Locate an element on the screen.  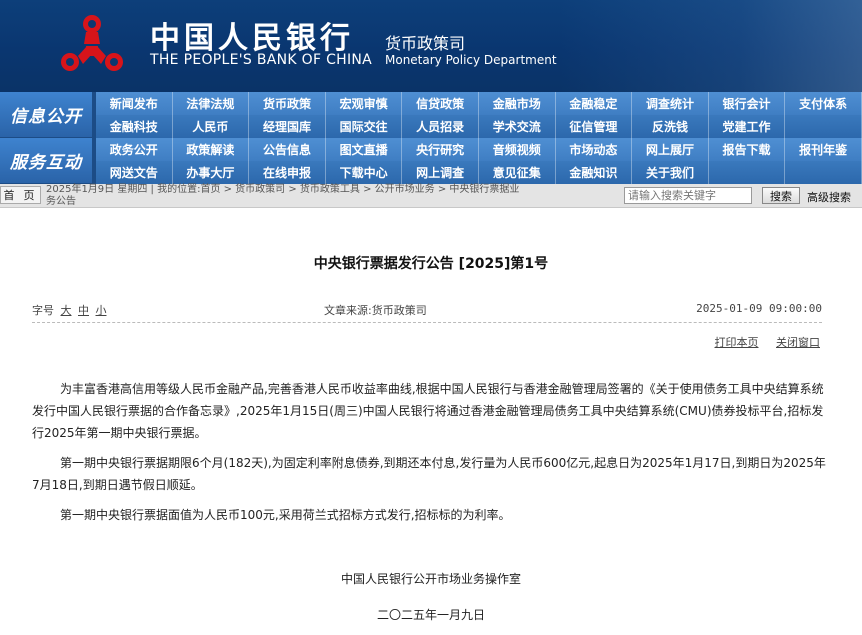
nav-item: 学术交流 is located at coordinates (517, 126).